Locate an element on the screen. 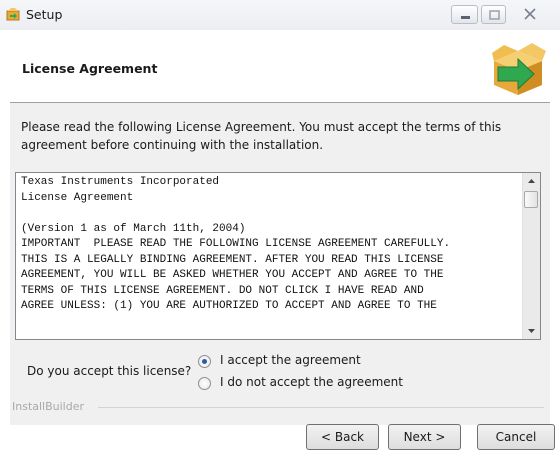  window-title: Setup is located at coordinates (44, 14).